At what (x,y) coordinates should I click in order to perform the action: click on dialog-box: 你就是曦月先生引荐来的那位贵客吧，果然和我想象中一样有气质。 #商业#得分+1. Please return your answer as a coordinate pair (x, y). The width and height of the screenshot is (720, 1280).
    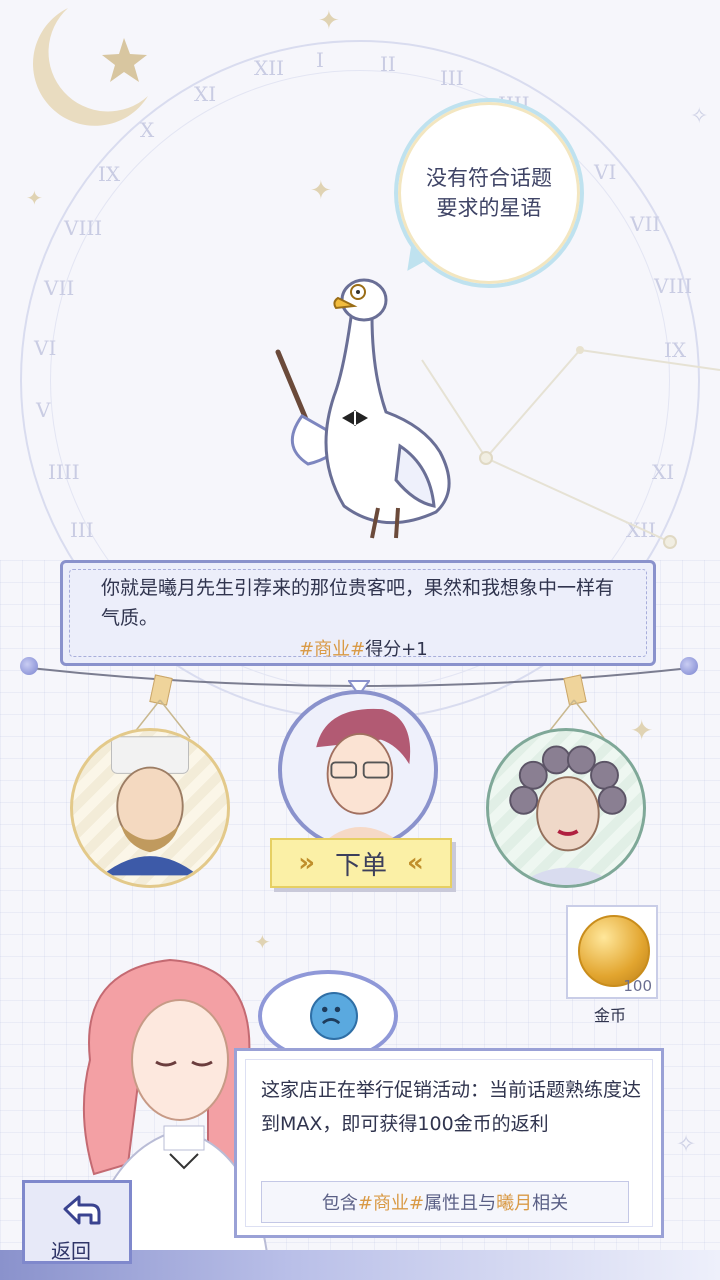
    Looking at the image, I should click on (358, 613).